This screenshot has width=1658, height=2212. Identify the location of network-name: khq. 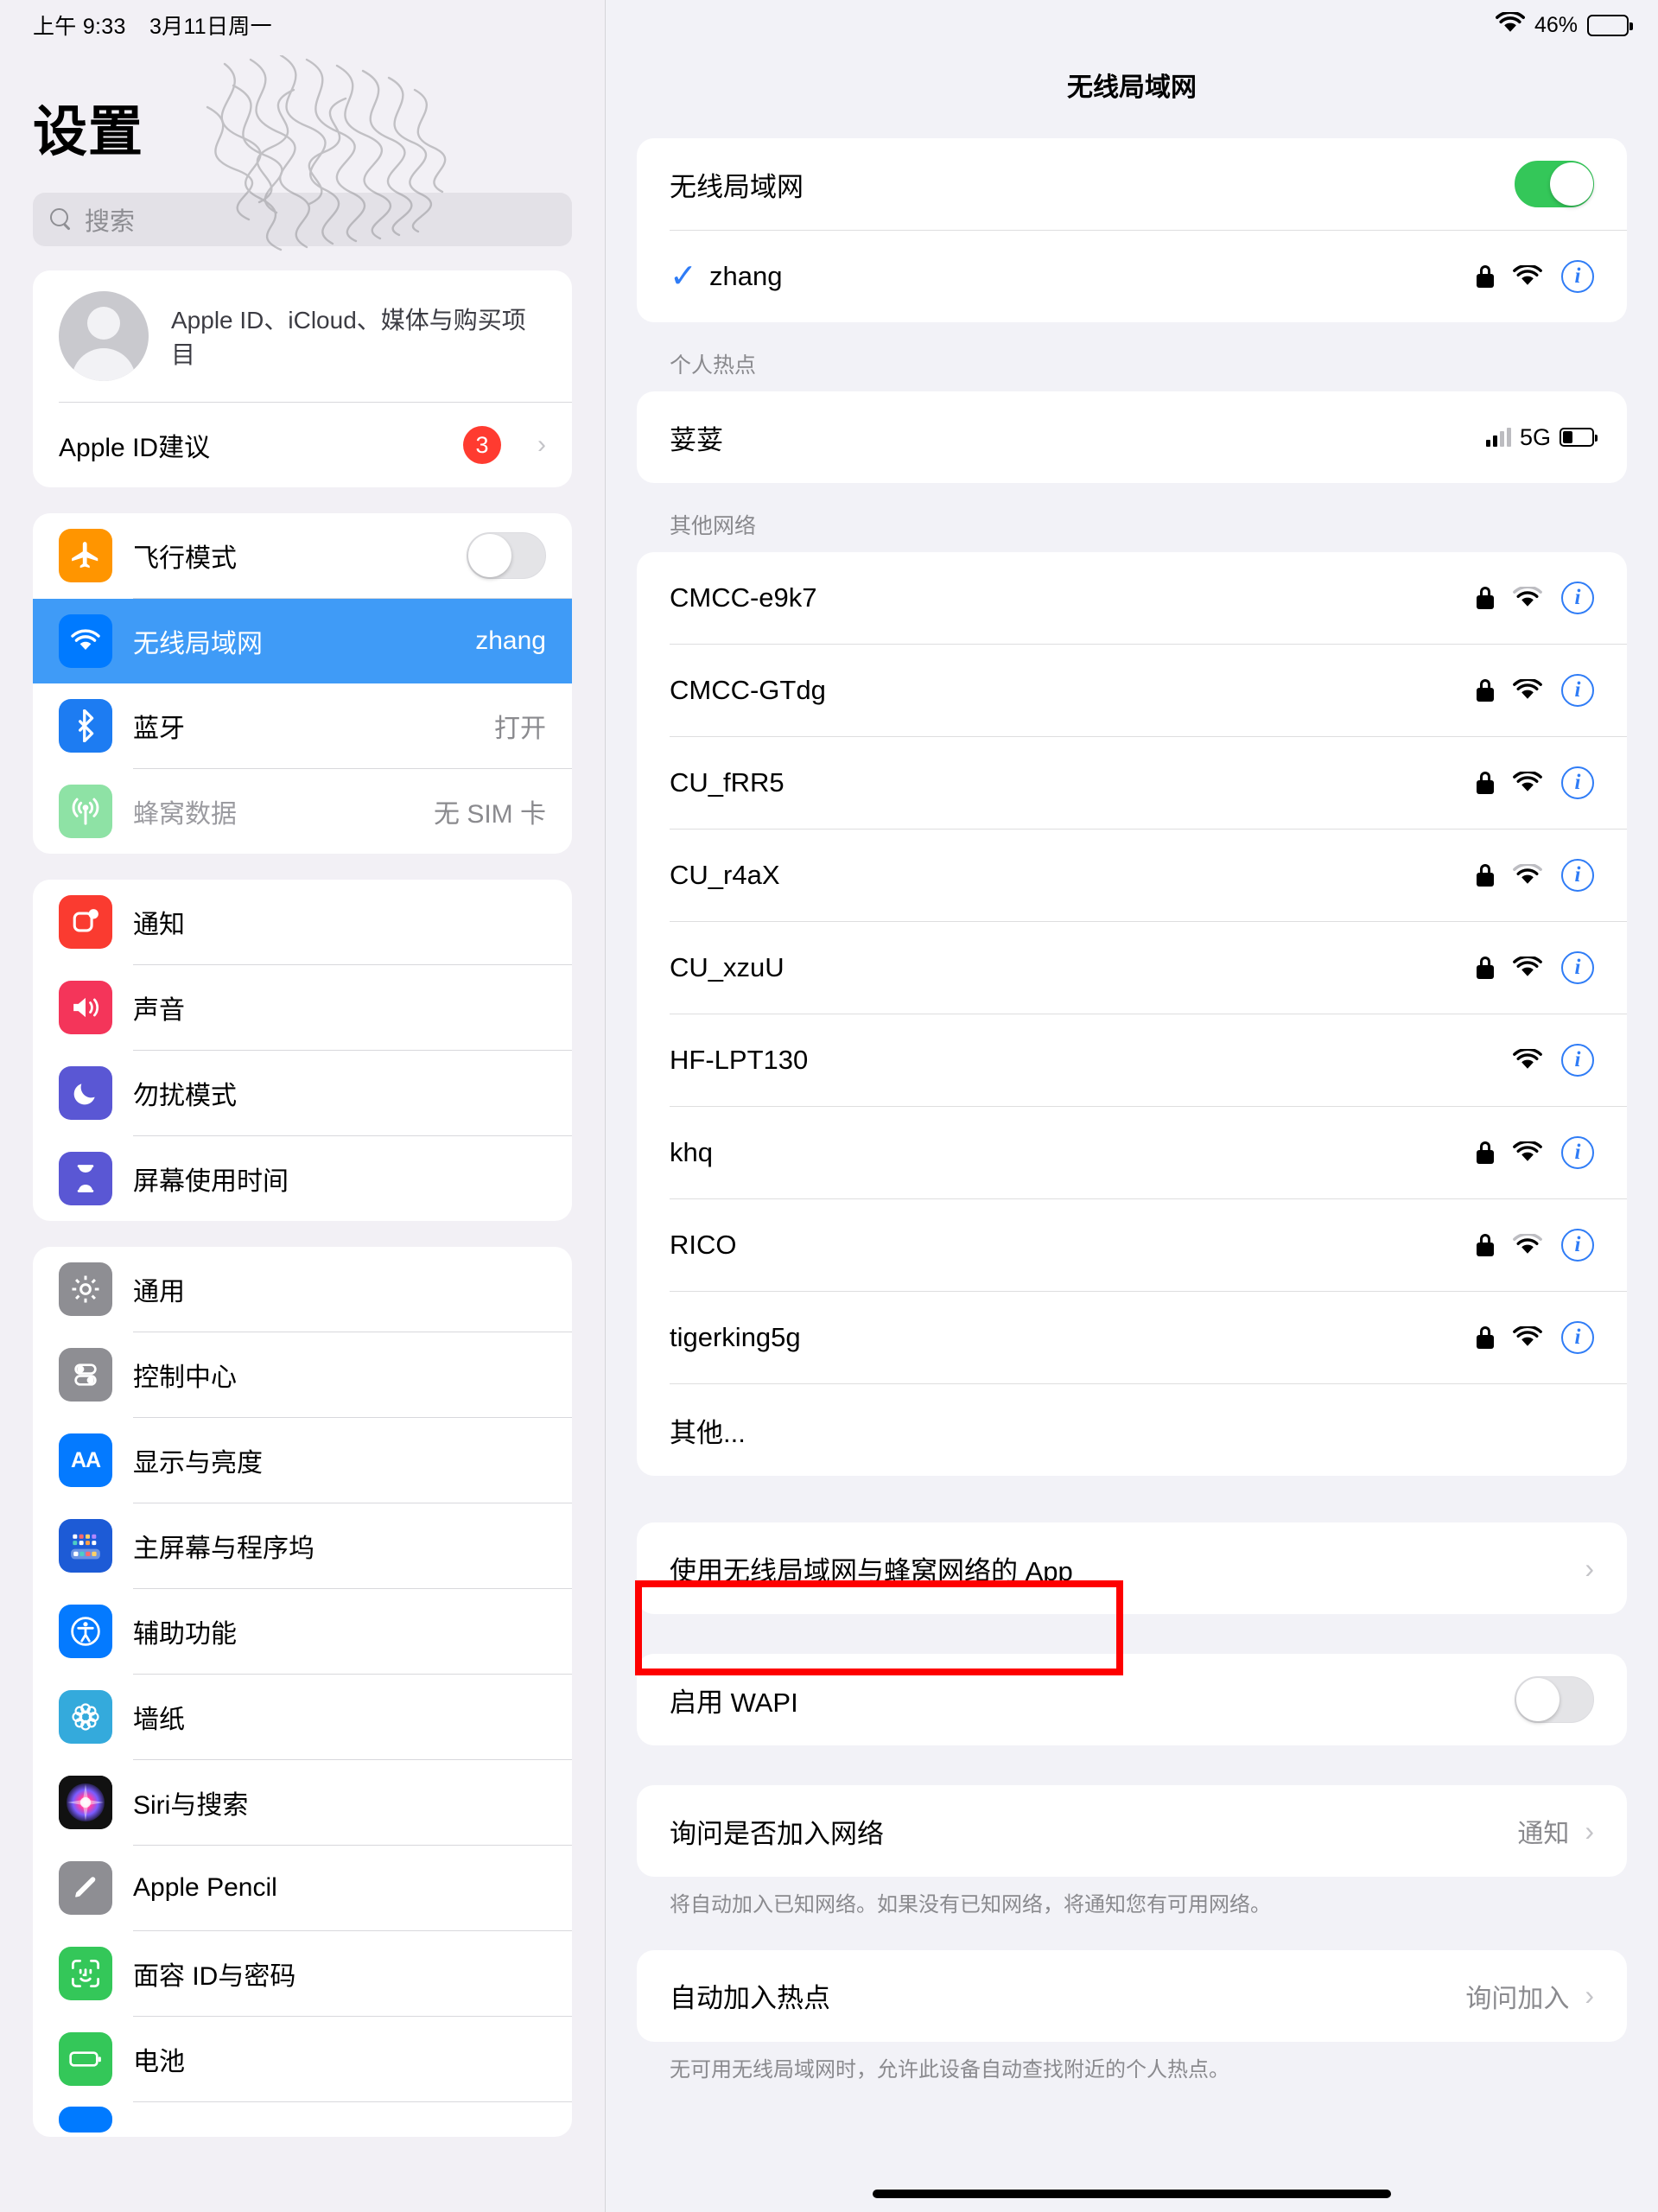
(691, 1152).